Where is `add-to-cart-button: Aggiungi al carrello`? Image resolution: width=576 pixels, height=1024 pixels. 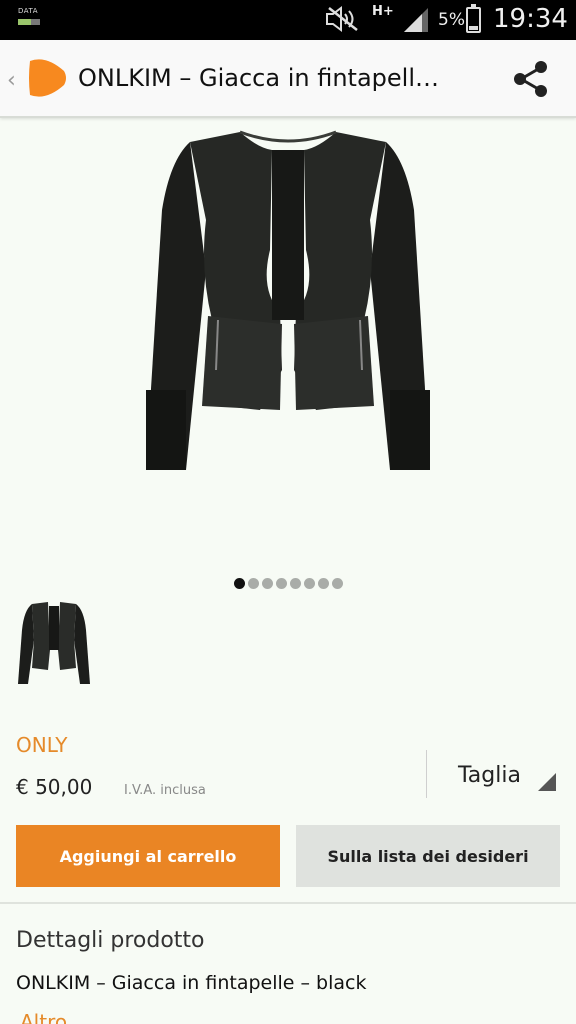 add-to-cart-button: Aggiungi al carrello is located at coordinates (148, 856).